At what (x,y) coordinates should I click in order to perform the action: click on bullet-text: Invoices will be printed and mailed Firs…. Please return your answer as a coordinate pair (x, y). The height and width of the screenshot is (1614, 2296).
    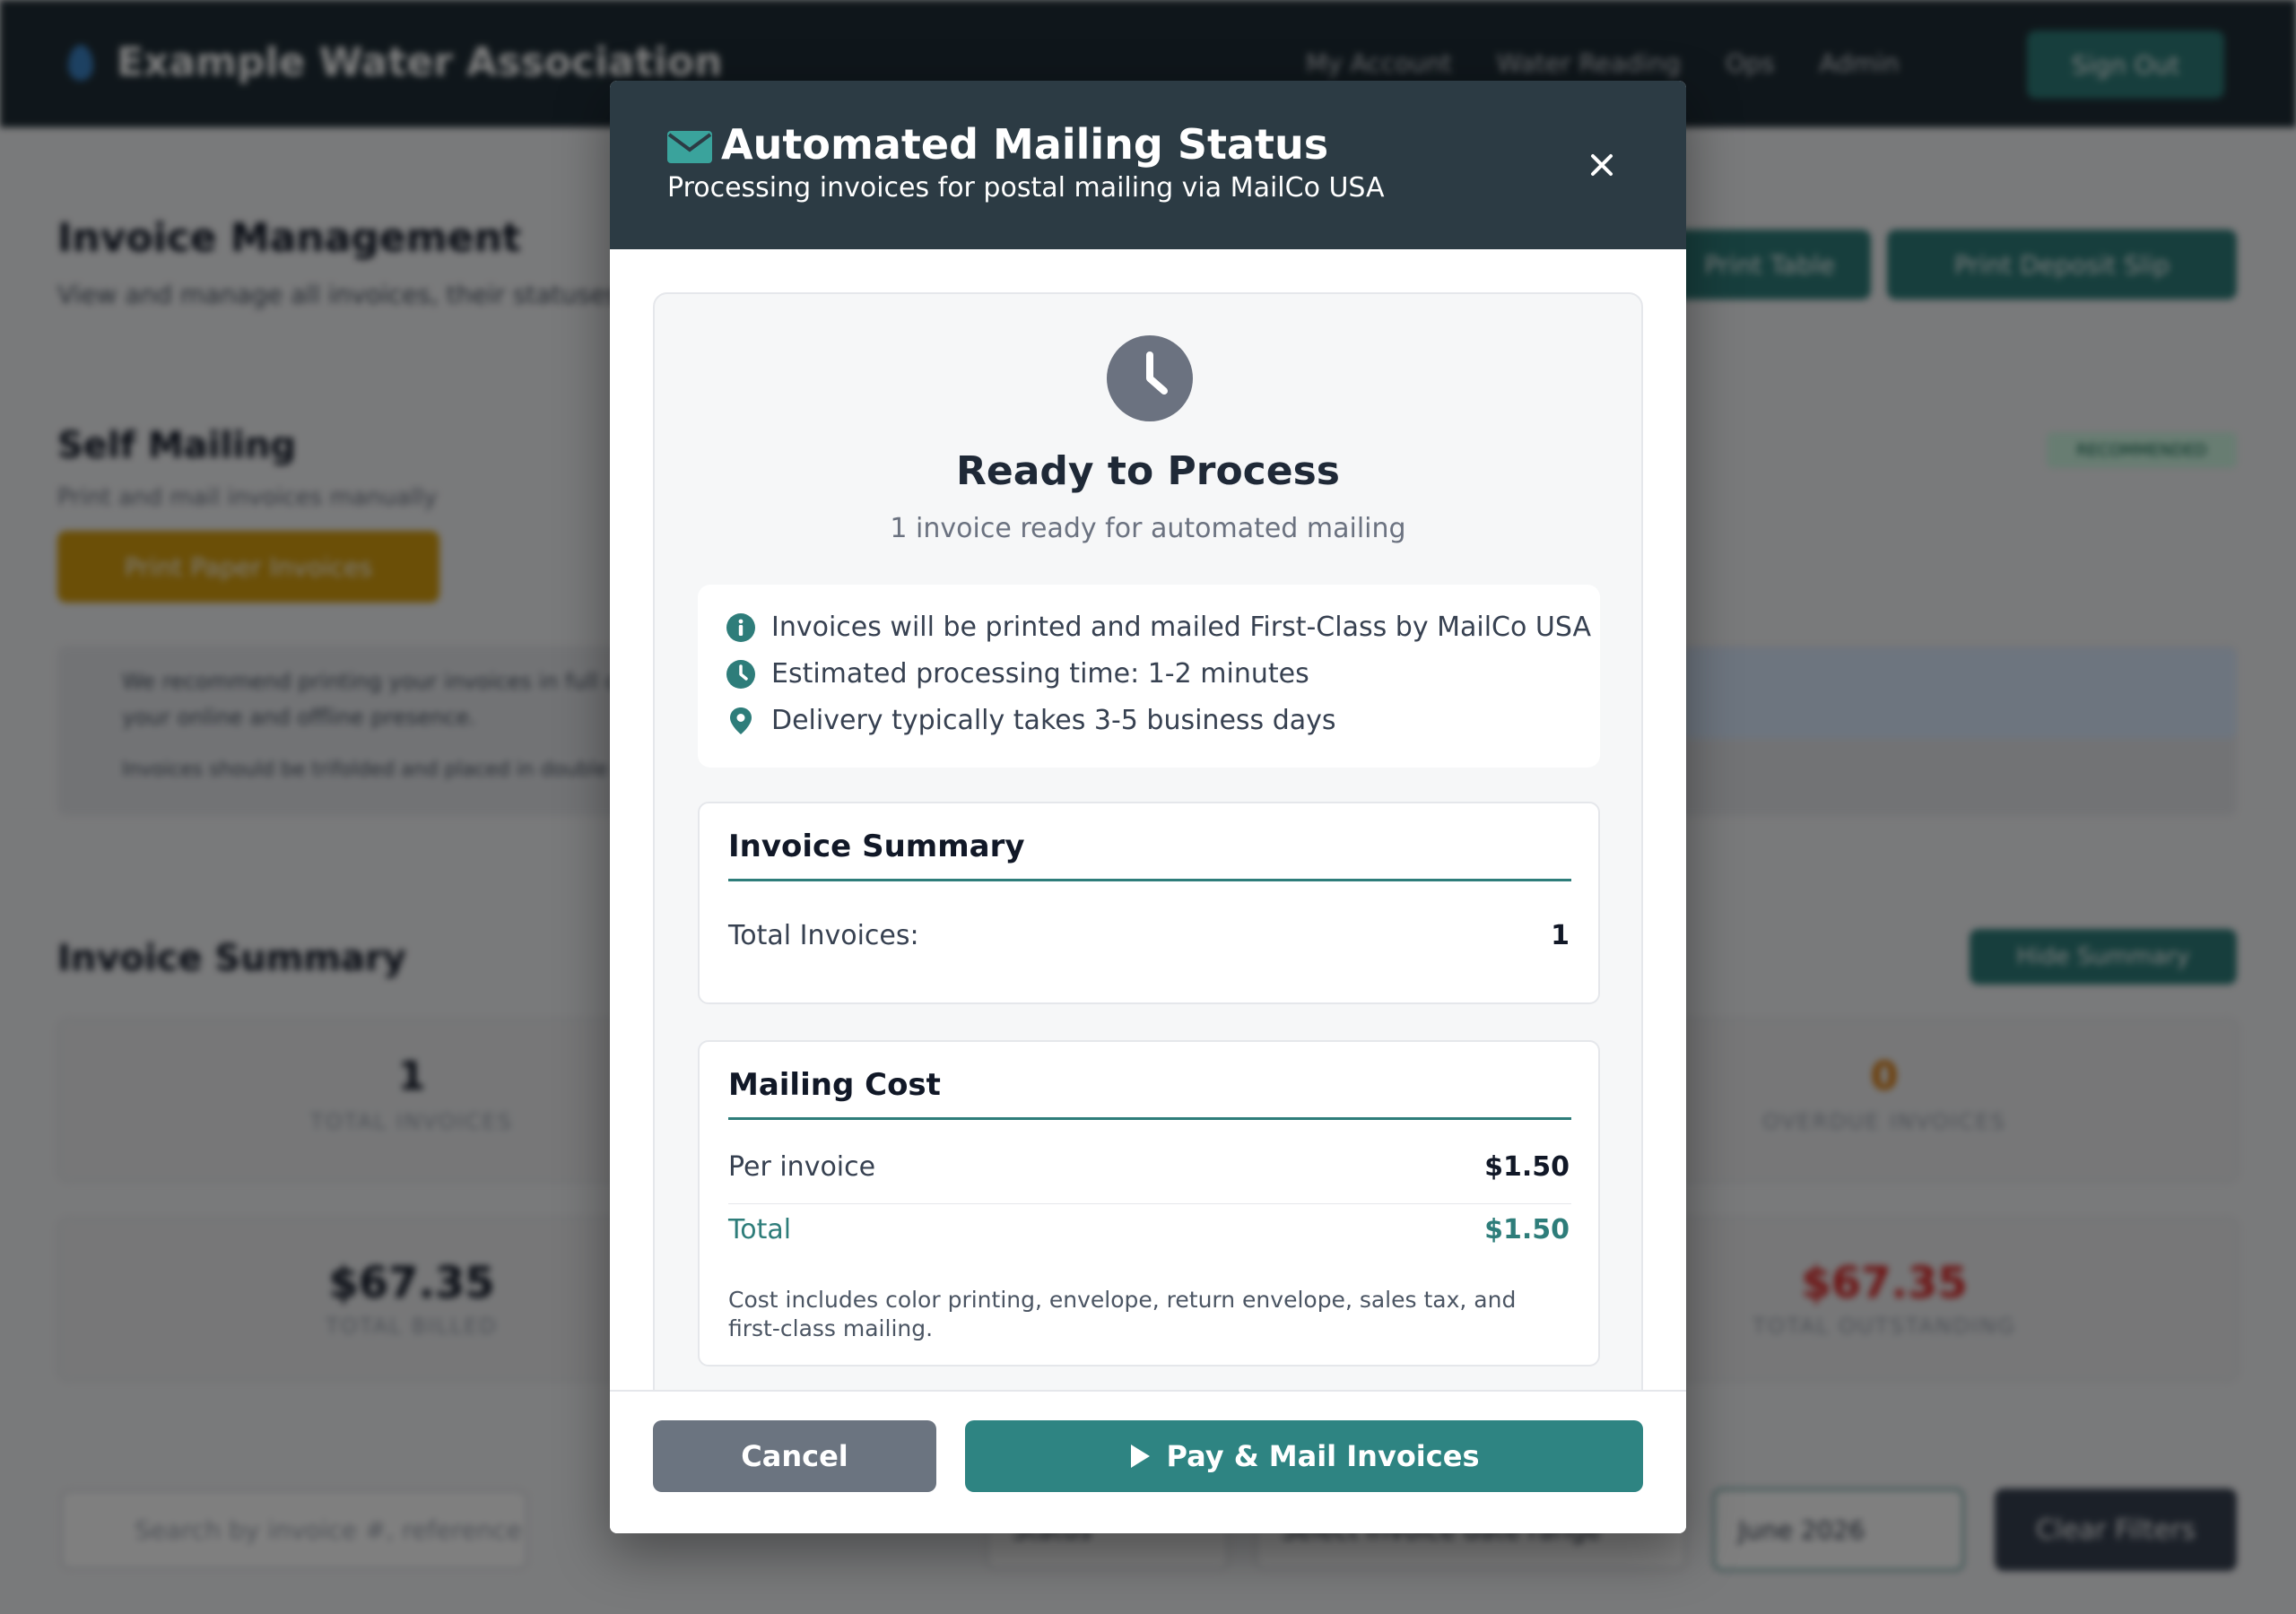
    Looking at the image, I should click on (1181, 627).